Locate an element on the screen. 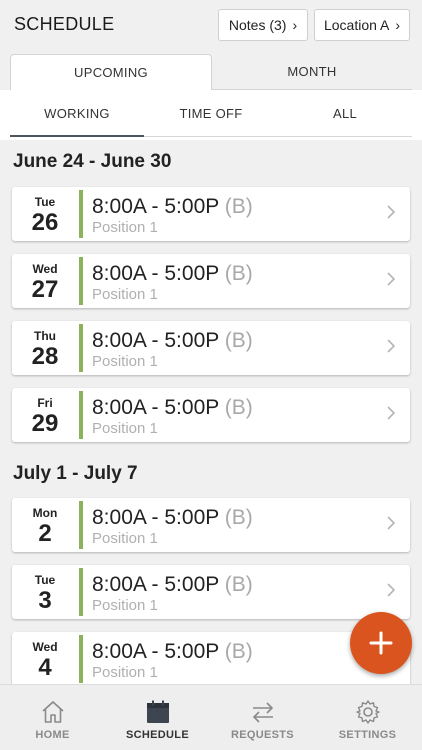 The width and height of the screenshot is (422, 750). nav-home: HOME is located at coordinates (52, 717).